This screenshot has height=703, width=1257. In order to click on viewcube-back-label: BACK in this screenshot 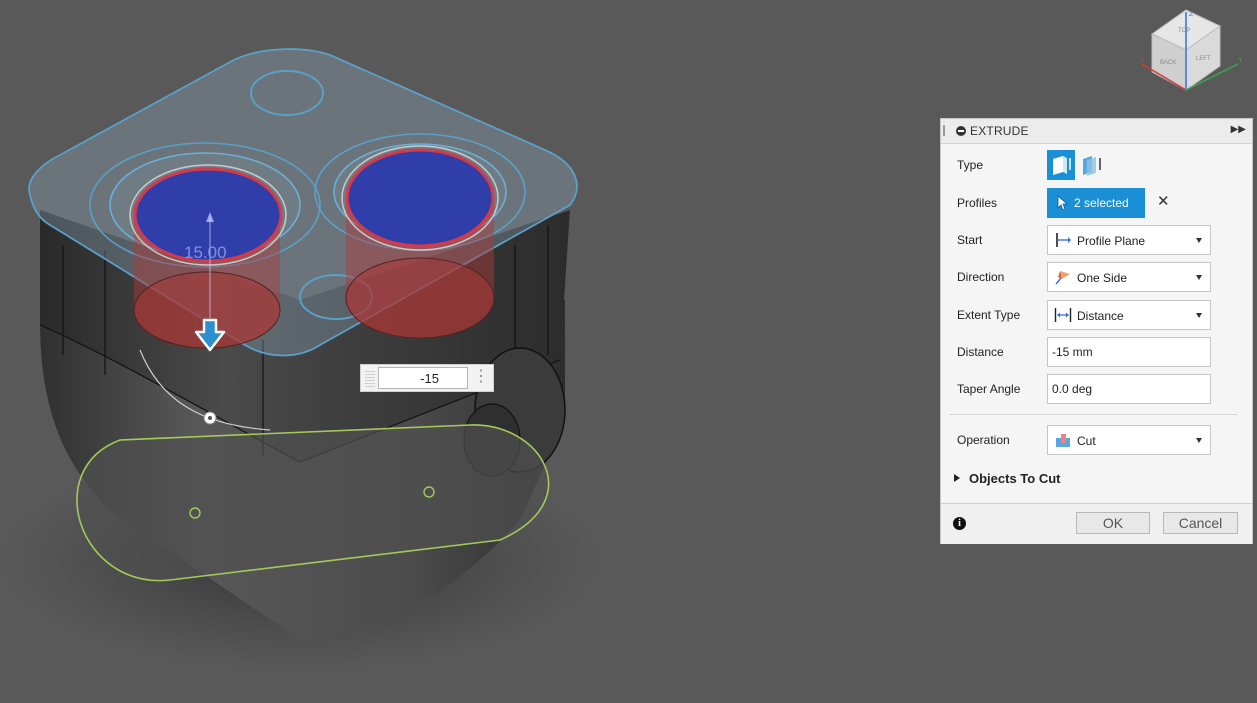, I will do `click(1168, 63)`.